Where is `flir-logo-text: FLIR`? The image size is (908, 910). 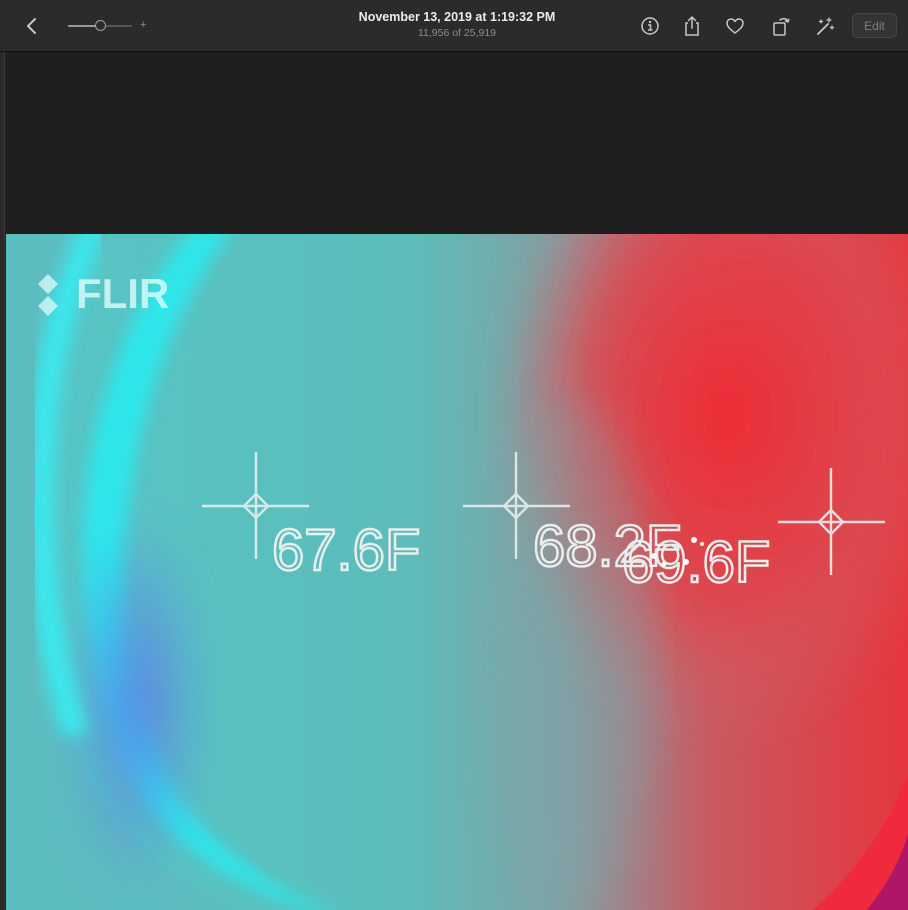
flir-logo-text: FLIR is located at coordinates (122, 293).